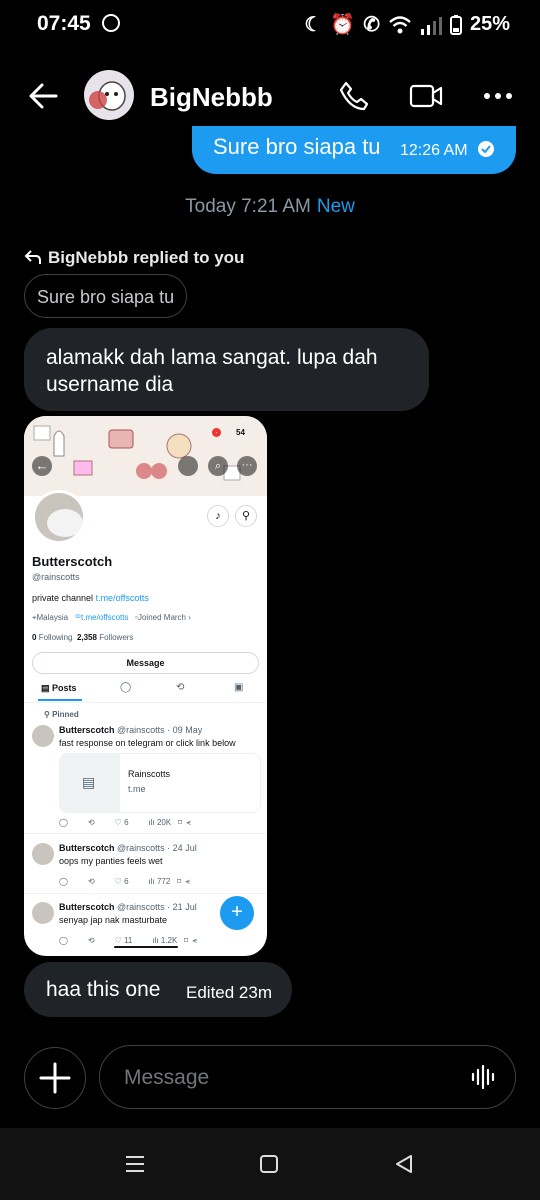  I want to click on plus-icon, so click(55, 1078).